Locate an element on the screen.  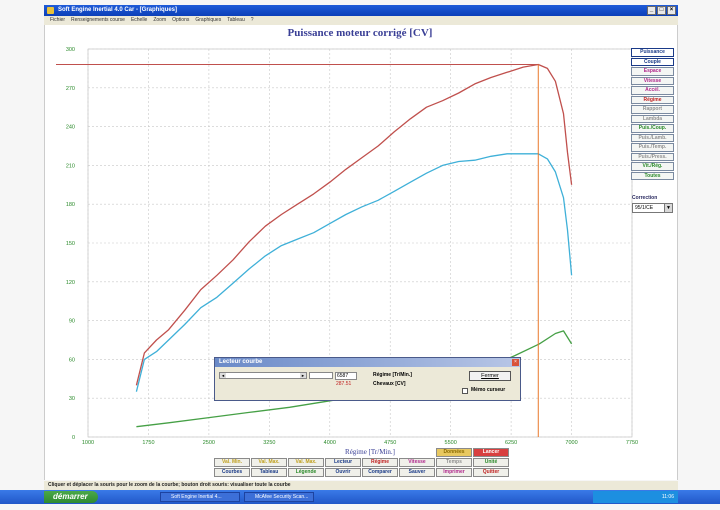
menu-tableau: Tableau is located at coordinates (236, 20).